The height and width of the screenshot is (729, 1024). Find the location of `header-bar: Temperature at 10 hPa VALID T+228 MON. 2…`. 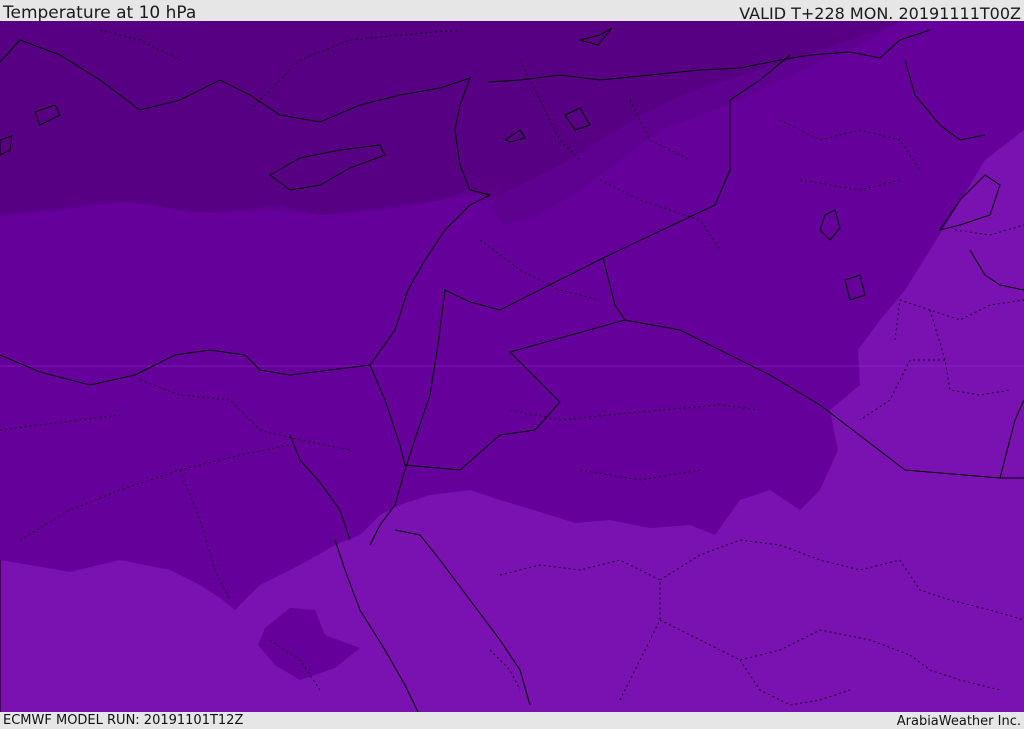

header-bar: Temperature at 10 hPa VALID T+228 MON. 2… is located at coordinates (512, 11).